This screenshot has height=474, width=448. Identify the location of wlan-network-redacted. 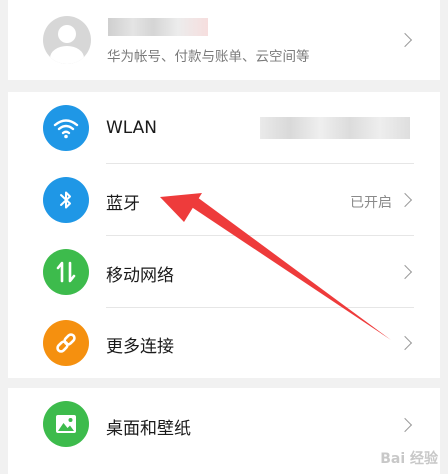
(335, 128).